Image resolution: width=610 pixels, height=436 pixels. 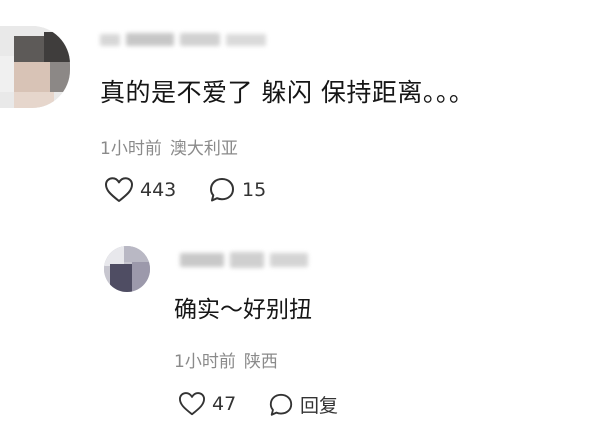 I want to click on reply-username, so click(x=245, y=261).